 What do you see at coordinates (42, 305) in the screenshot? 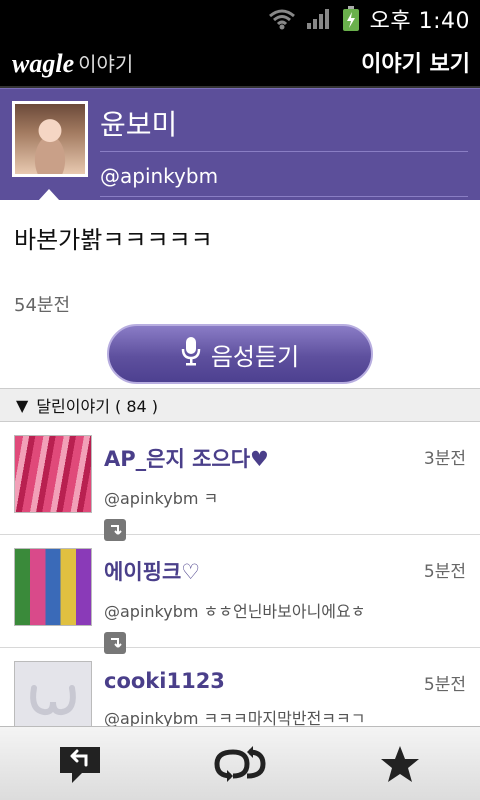
I see `post-time: 54분전` at bounding box center [42, 305].